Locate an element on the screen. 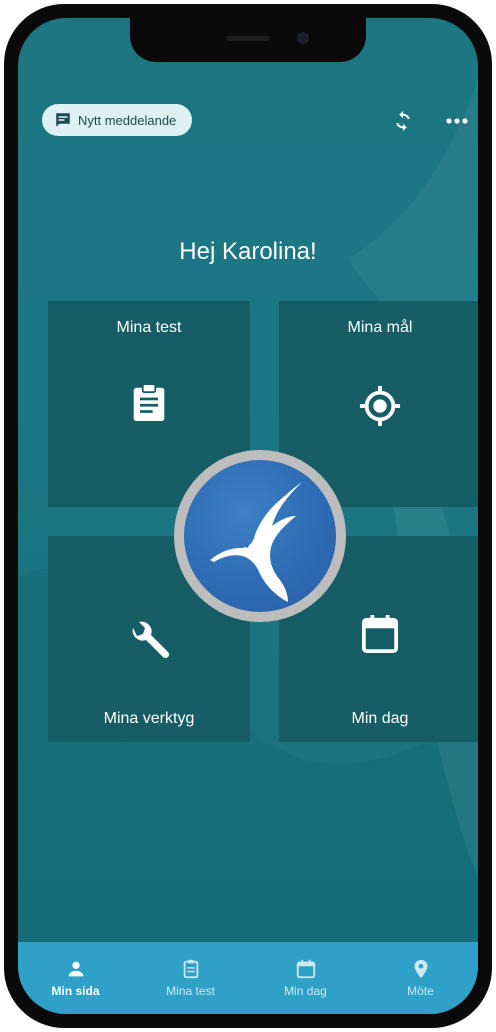 The height and width of the screenshot is (1032, 496). nav-item-meeting: Möte is located at coordinates (420, 978).